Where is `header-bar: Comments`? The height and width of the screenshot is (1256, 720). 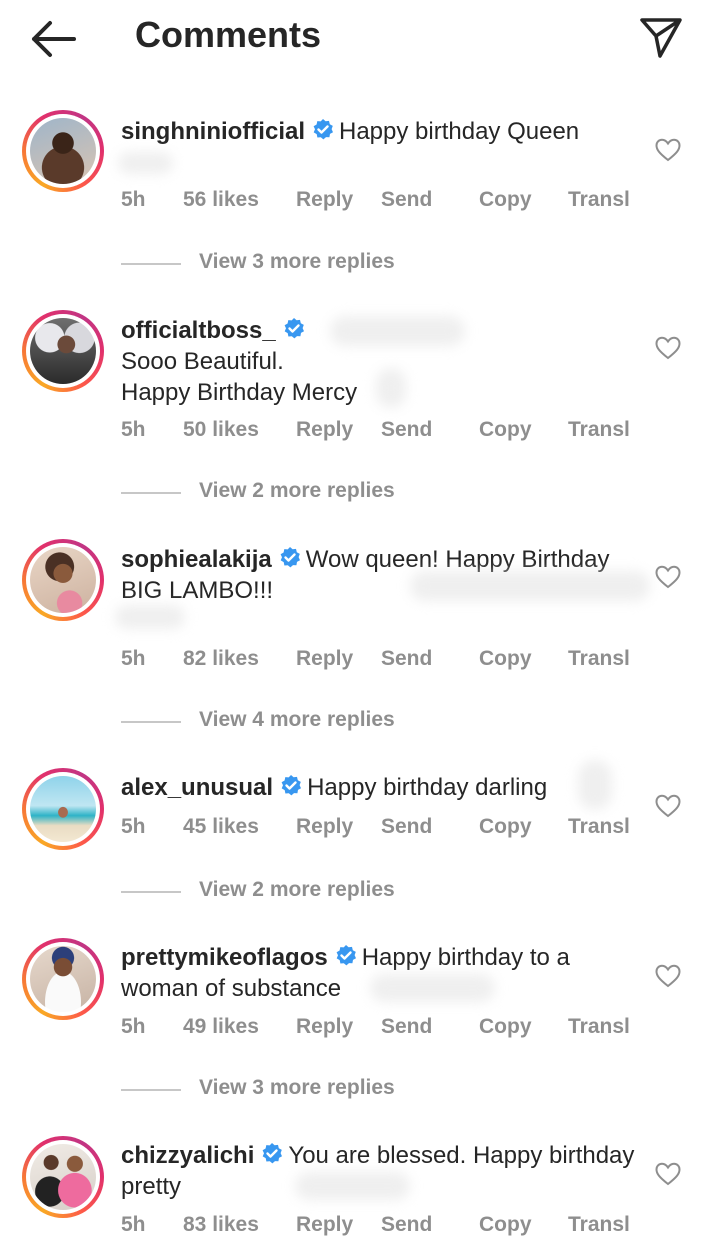
header-bar: Comments is located at coordinates (360, 39).